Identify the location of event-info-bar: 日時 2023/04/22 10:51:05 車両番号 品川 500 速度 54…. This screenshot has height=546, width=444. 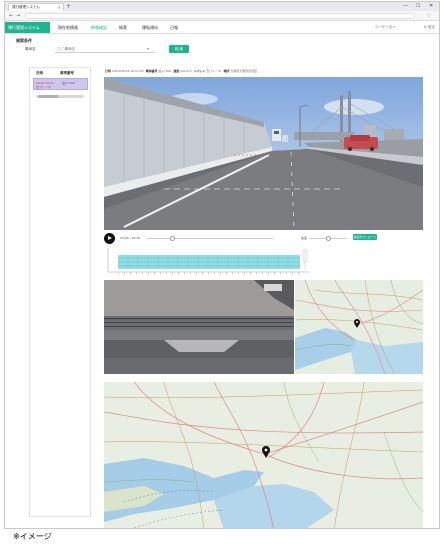
(267, 71).